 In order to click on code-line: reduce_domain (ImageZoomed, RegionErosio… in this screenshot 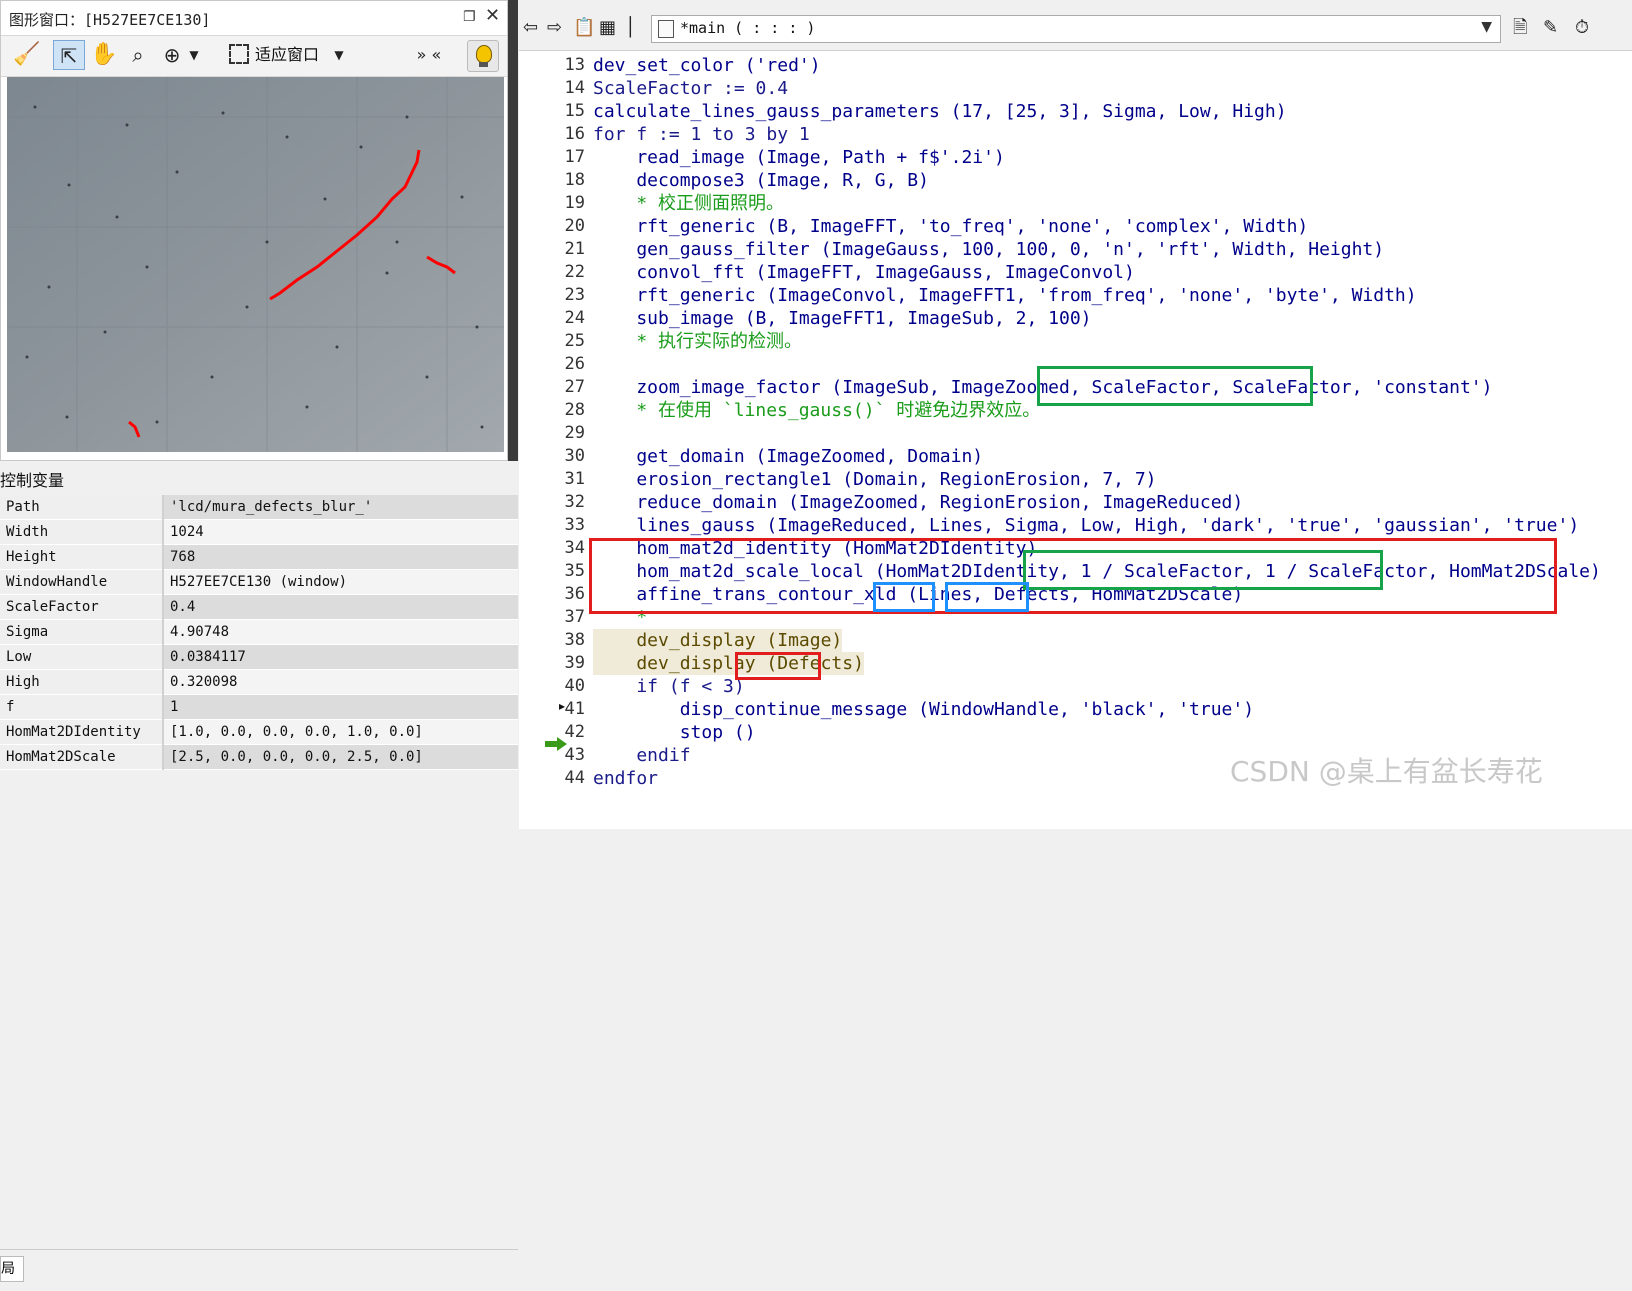, I will do `click(918, 502)`.